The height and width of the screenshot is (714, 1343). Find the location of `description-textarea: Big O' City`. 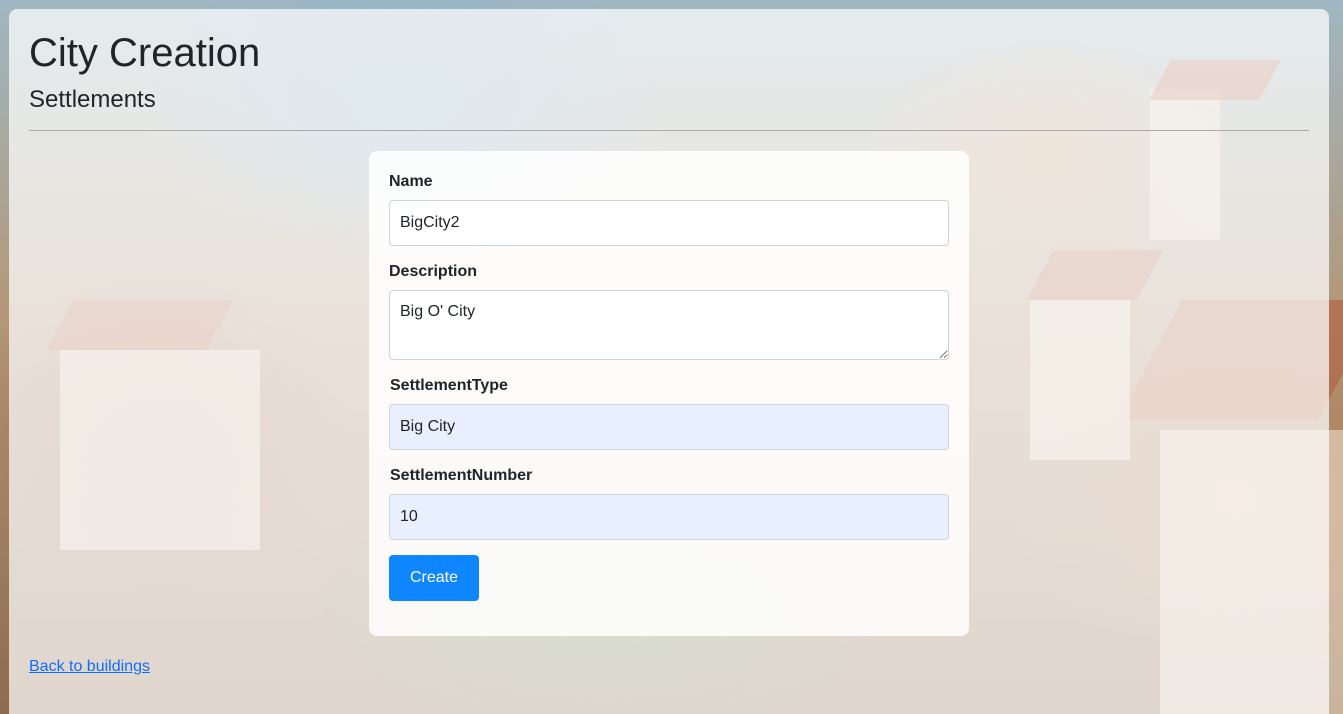

description-textarea: Big O' City is located at coordinates (669, 325).